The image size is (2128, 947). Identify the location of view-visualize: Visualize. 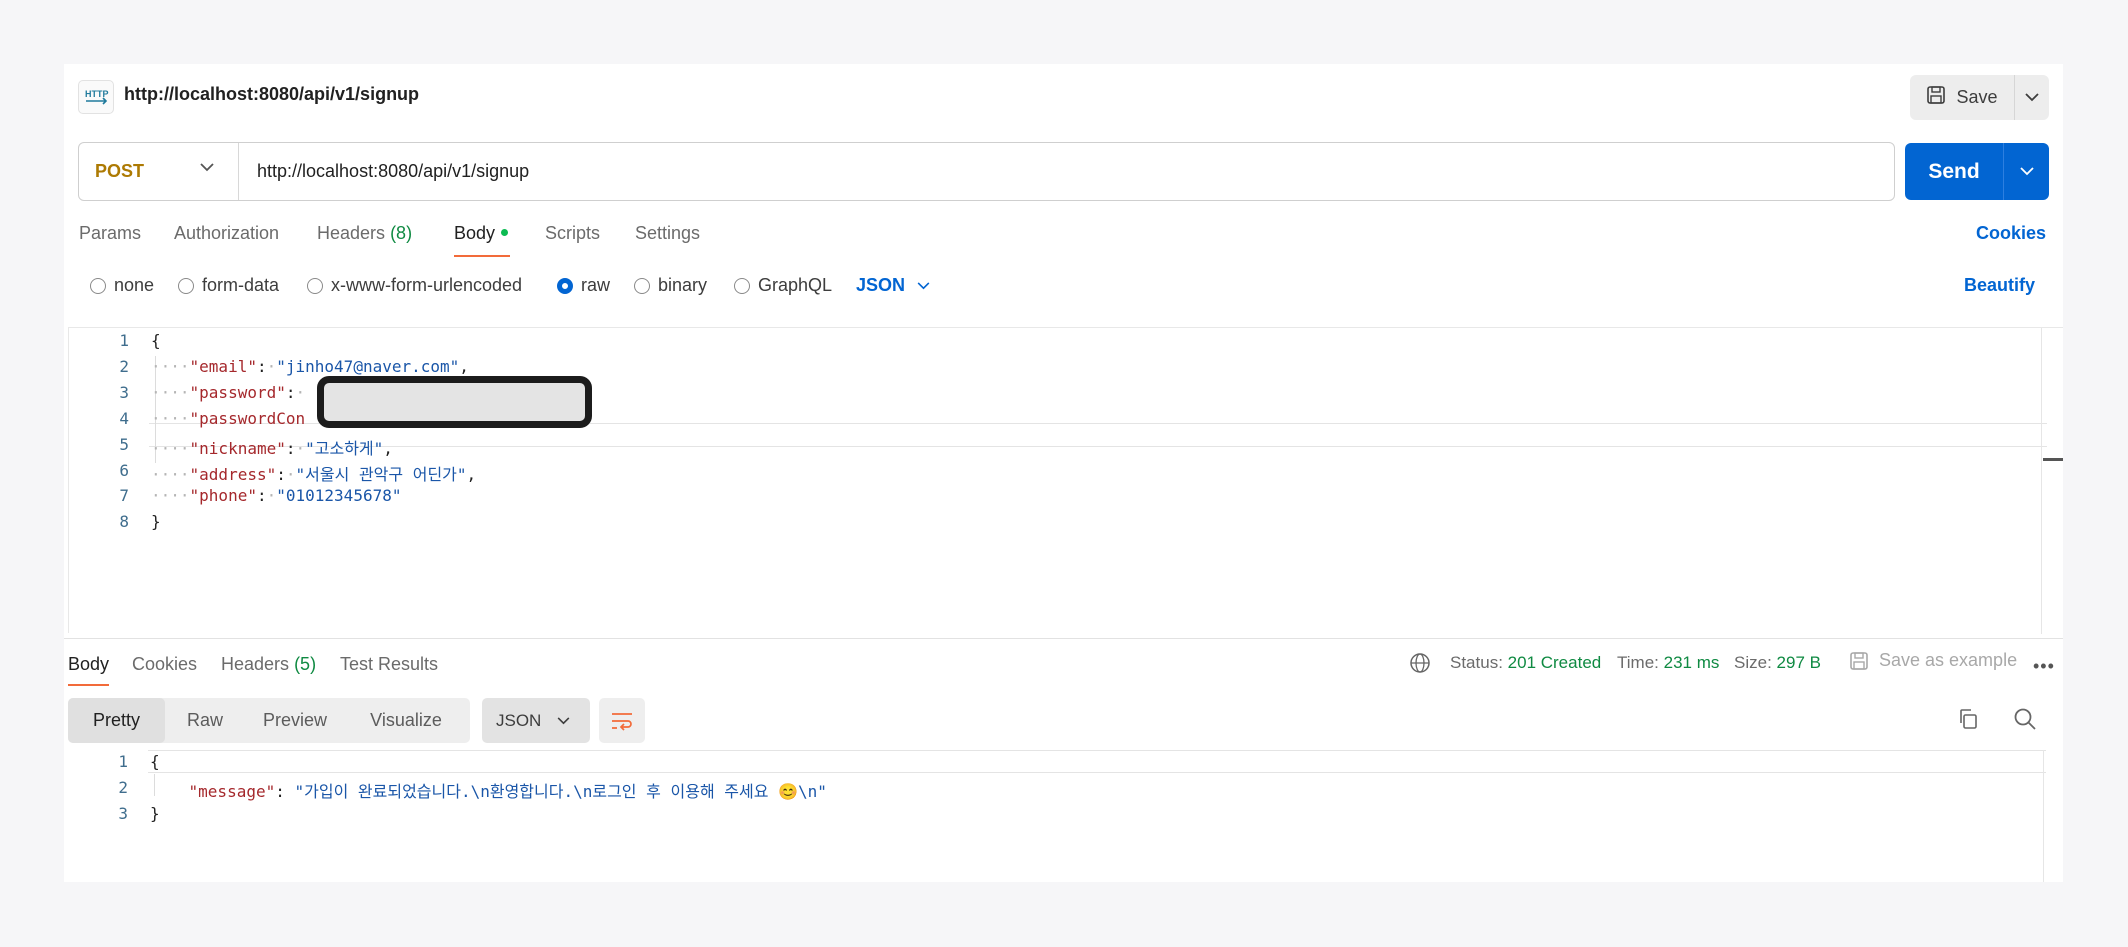
(406, 720).